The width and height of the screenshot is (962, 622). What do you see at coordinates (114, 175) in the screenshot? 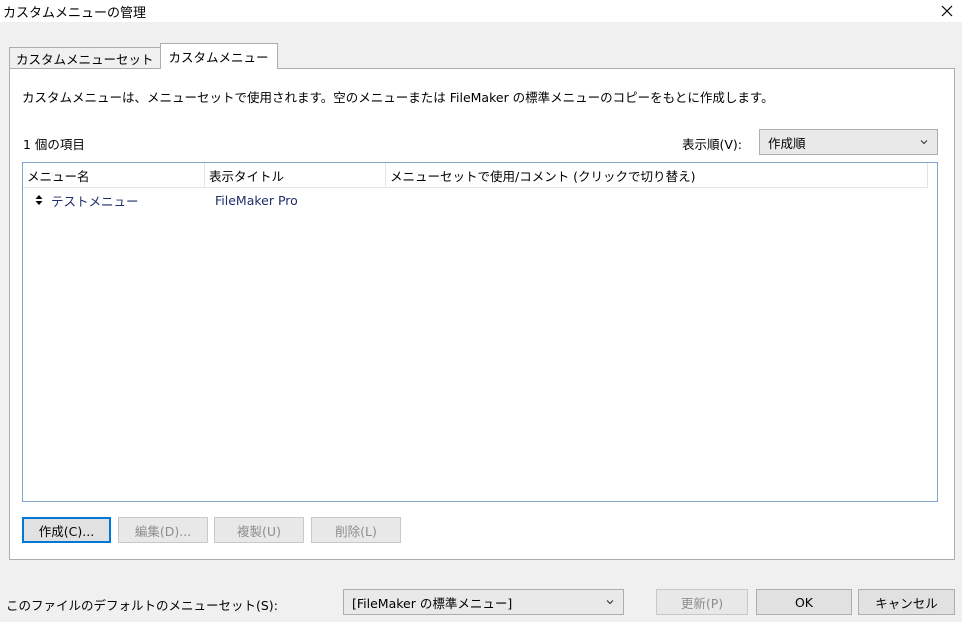
I see `column-header-menu-name: メニュー名` at bounding box center [114, 175].